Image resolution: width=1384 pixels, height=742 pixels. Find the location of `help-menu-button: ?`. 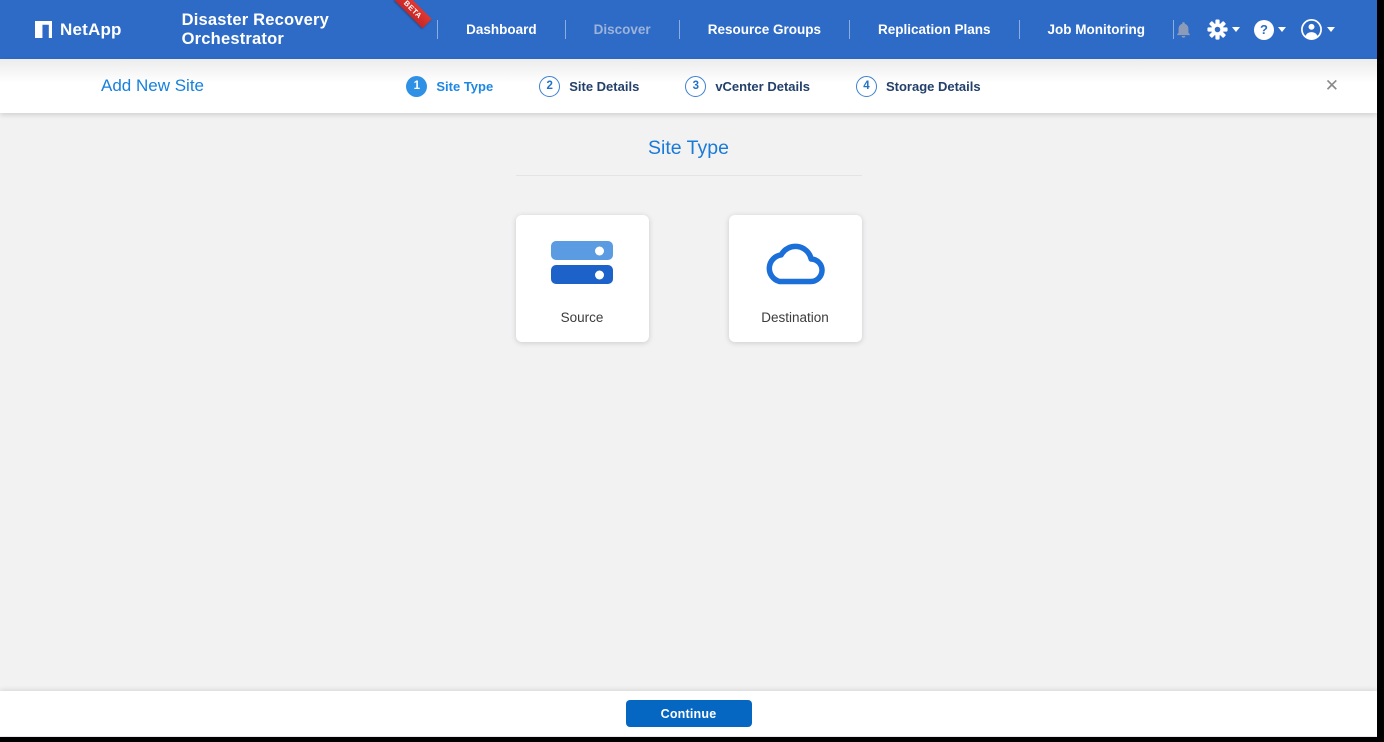

help-menu-button: ? is located at coordinates (1270, 29).